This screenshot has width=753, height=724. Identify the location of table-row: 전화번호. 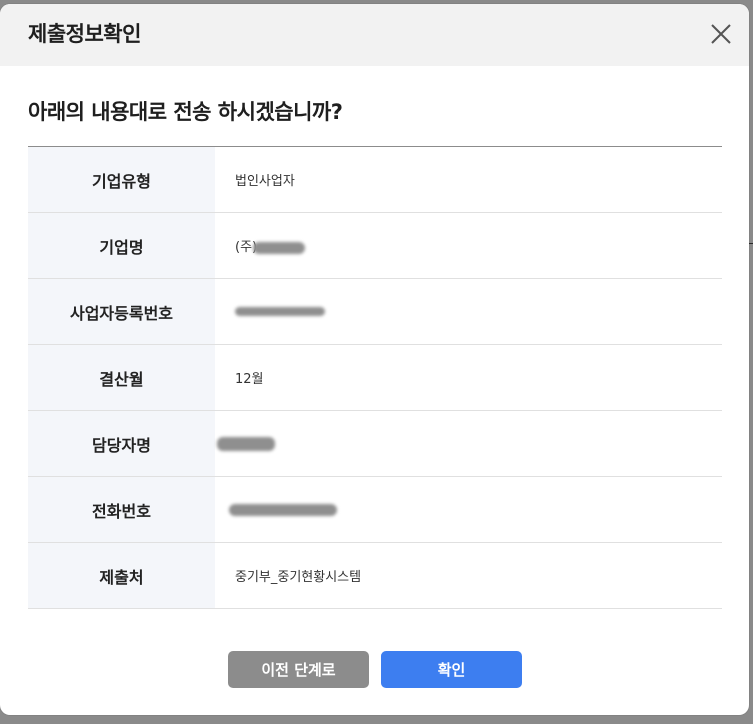
(375, 509).